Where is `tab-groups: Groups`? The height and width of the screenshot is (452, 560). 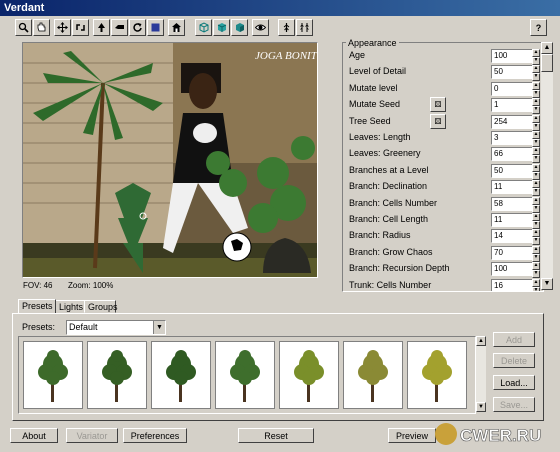
tab-groups: Groups is located at coordinates (101, 306).